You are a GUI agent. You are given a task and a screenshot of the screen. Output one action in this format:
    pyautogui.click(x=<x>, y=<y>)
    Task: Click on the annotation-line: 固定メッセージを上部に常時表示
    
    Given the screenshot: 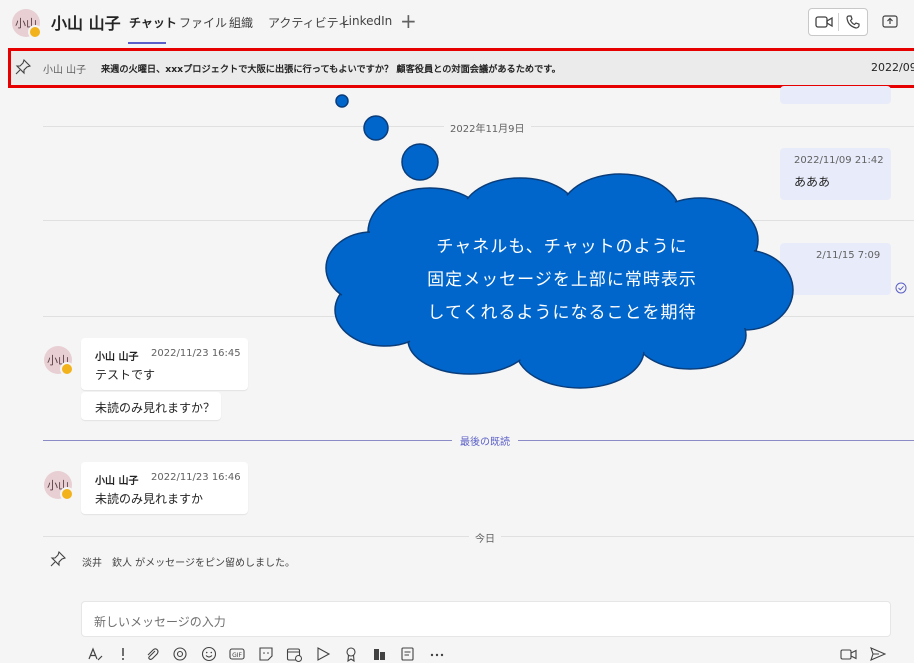 What is the action you would take?
    pyautogui.click(x=562, y=280)
    